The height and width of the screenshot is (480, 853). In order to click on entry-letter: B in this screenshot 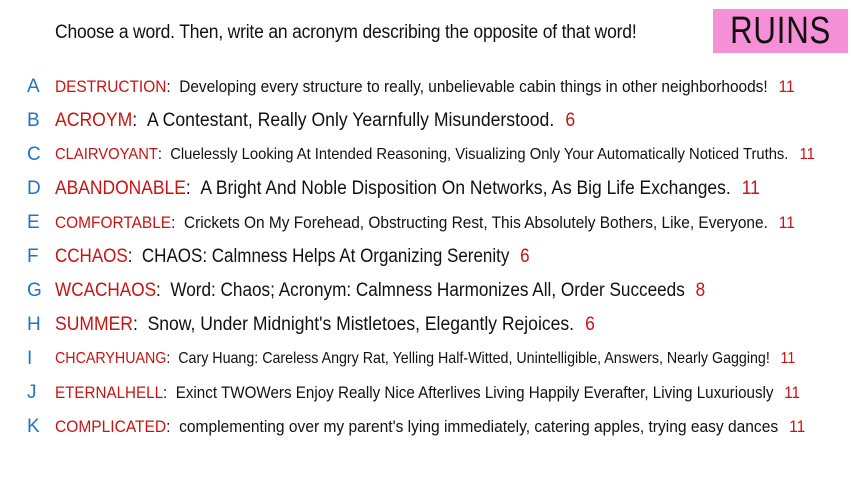, I will do `click(33, 120)`.